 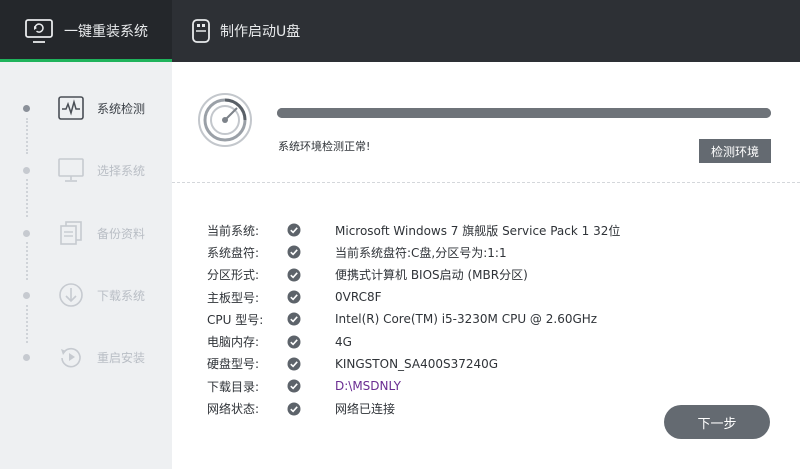 What do you see at coordinates (735, 151) in the screenshot?
I see `detect-environment-button: 检测环境` at bounding box center [735, 151].